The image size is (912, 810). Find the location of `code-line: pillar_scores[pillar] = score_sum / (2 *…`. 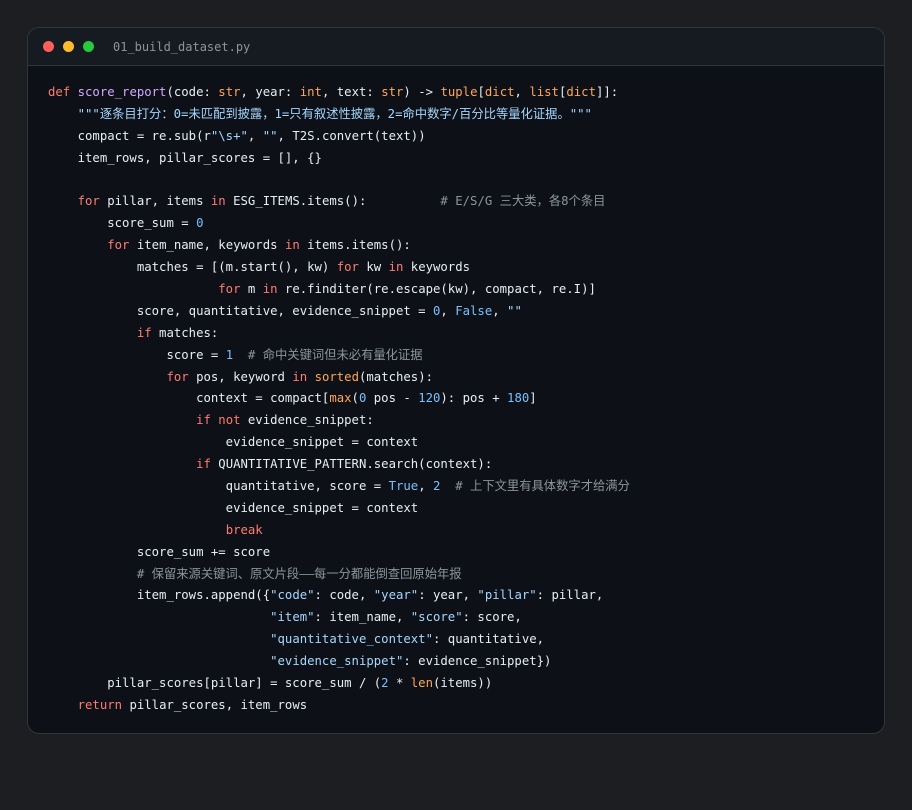

code-line: pillar_scores[pillar] = score_sum / (2 *… is located at coordinates (466, 684).